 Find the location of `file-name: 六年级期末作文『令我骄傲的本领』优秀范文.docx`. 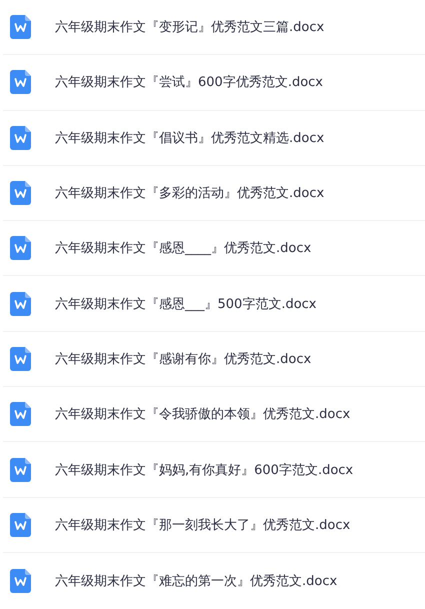

file-name: 六年级期末作文『令我骄傲的本领』优秀范文.docx is located at coordinates (202, 414).